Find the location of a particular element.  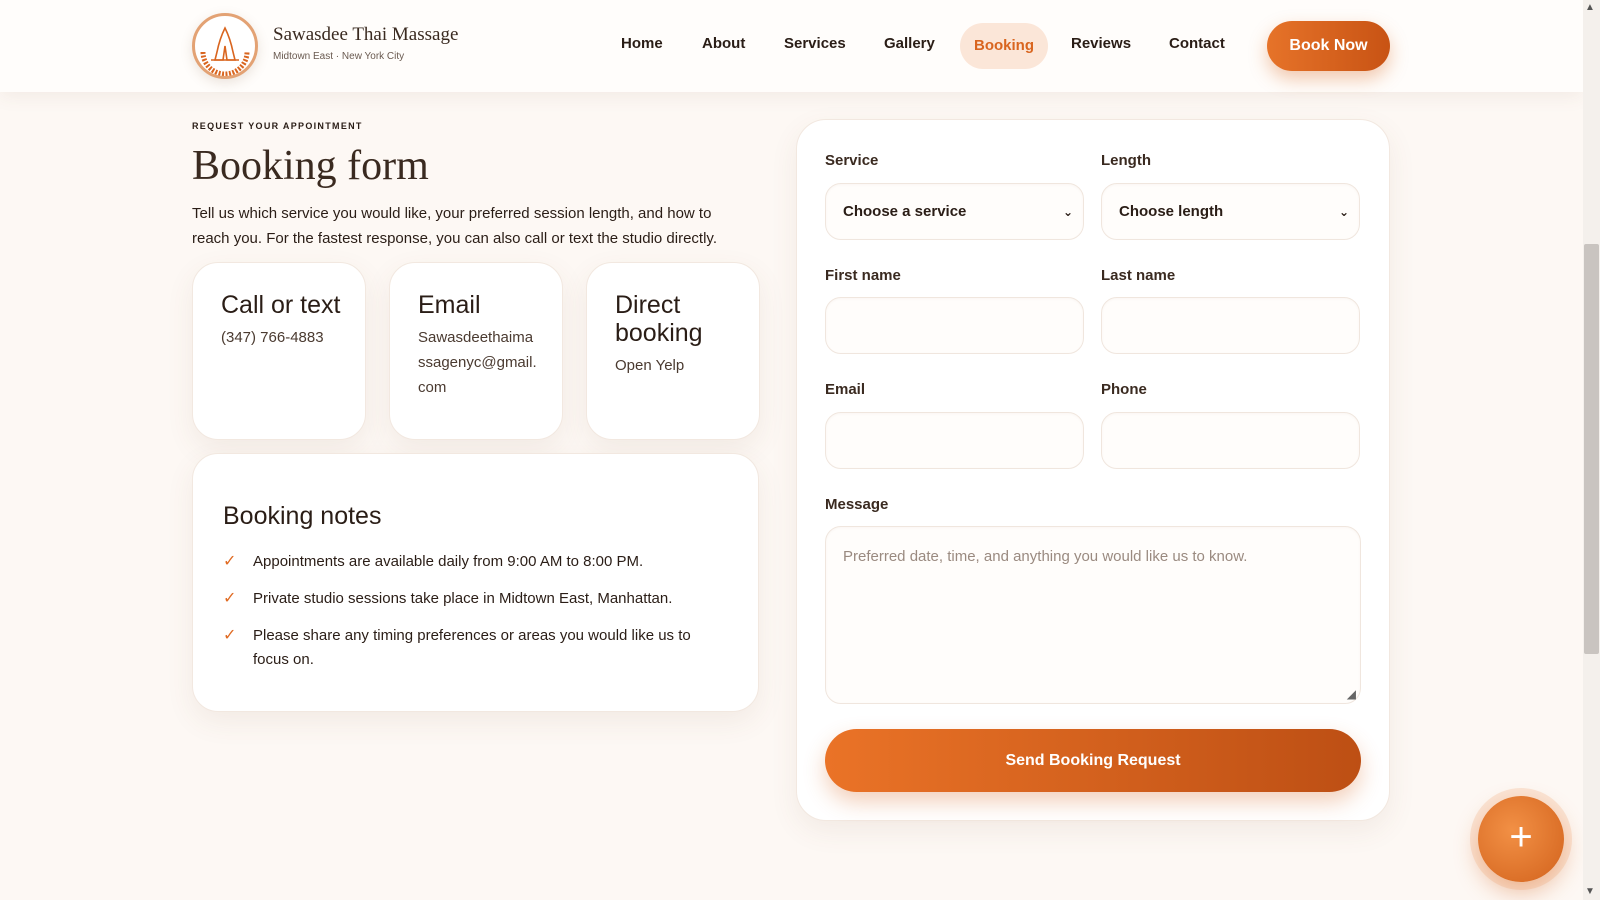

last-name-input is located at coordinates (1230, 325).